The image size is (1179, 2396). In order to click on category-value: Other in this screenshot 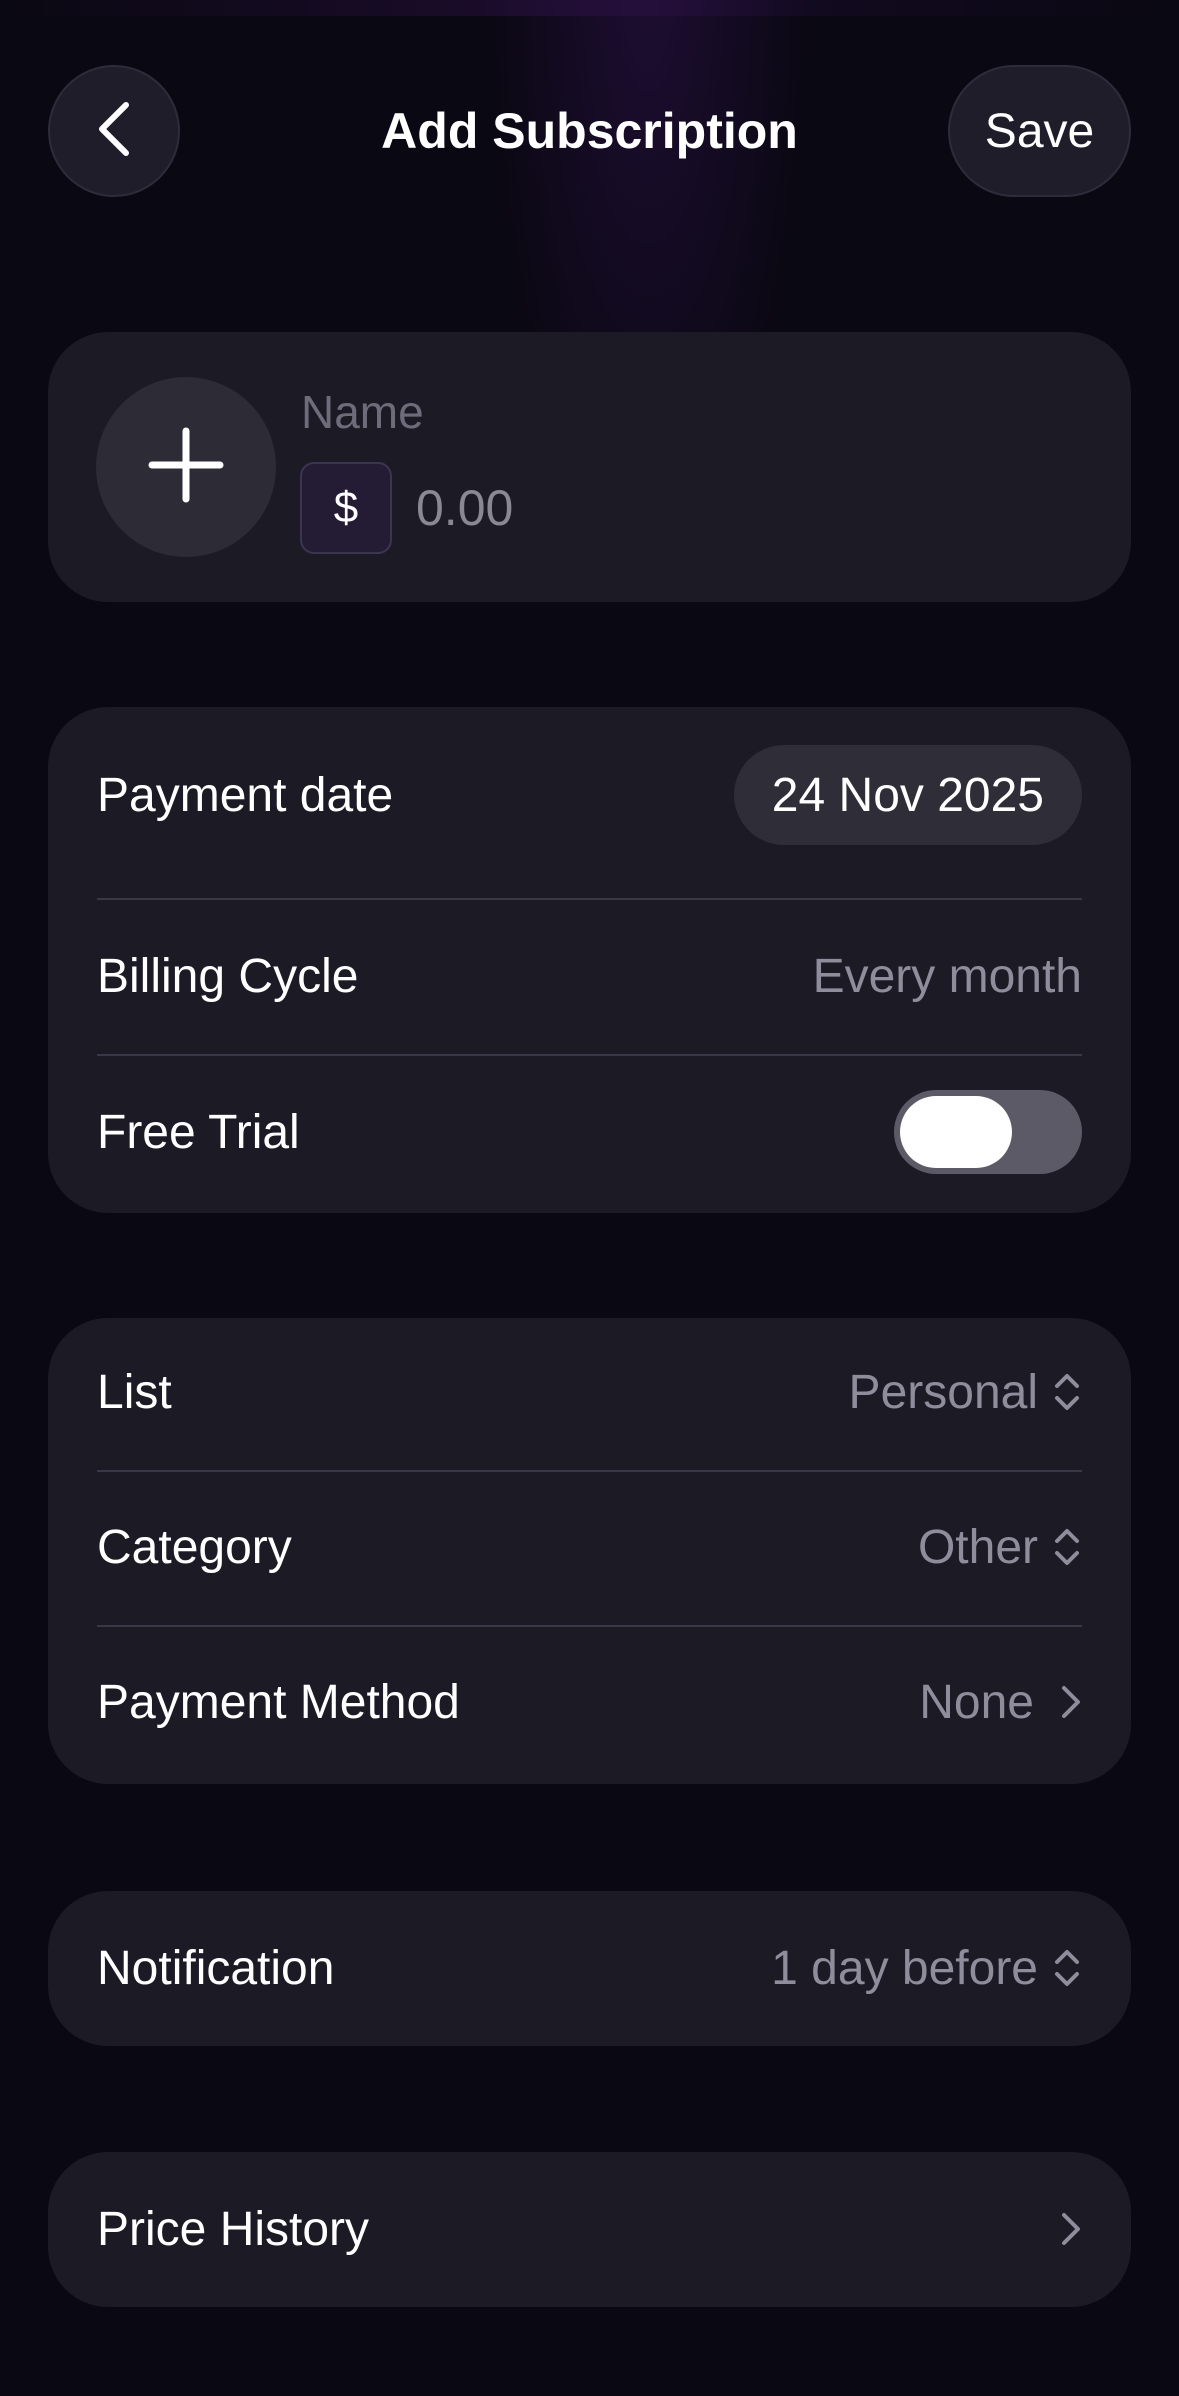, I will do `click(977, 1547)`.